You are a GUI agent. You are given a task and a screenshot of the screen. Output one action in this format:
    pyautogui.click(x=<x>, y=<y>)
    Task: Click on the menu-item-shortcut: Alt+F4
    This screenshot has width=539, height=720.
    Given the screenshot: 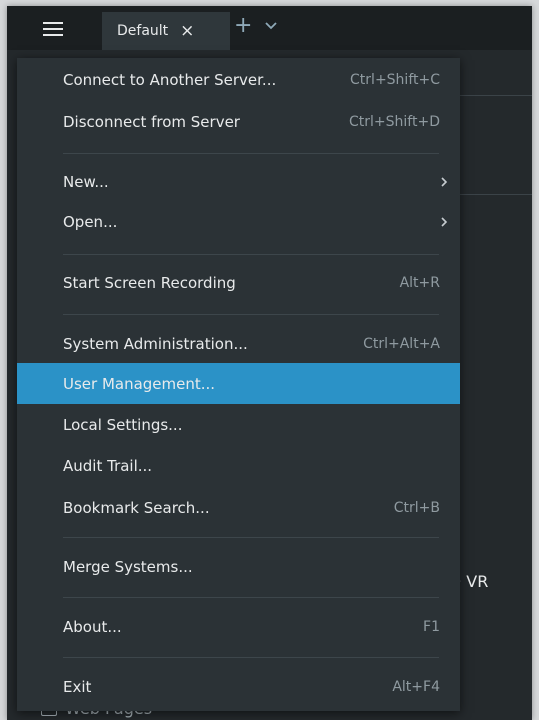 What is the action you would take?
    pyautogui.click(x=416, y=687)
    